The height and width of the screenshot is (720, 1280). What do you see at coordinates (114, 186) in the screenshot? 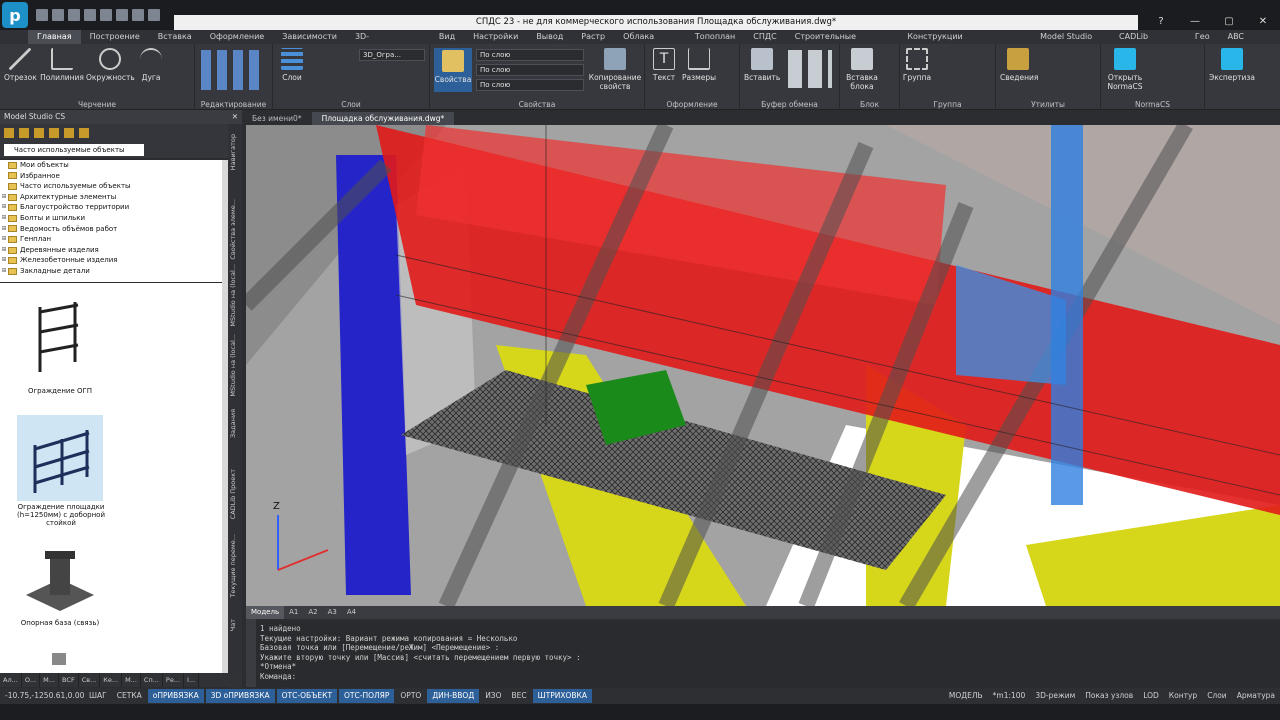
I see `tree-item: Часто используемые объекты` at bounding box center [114, 186].